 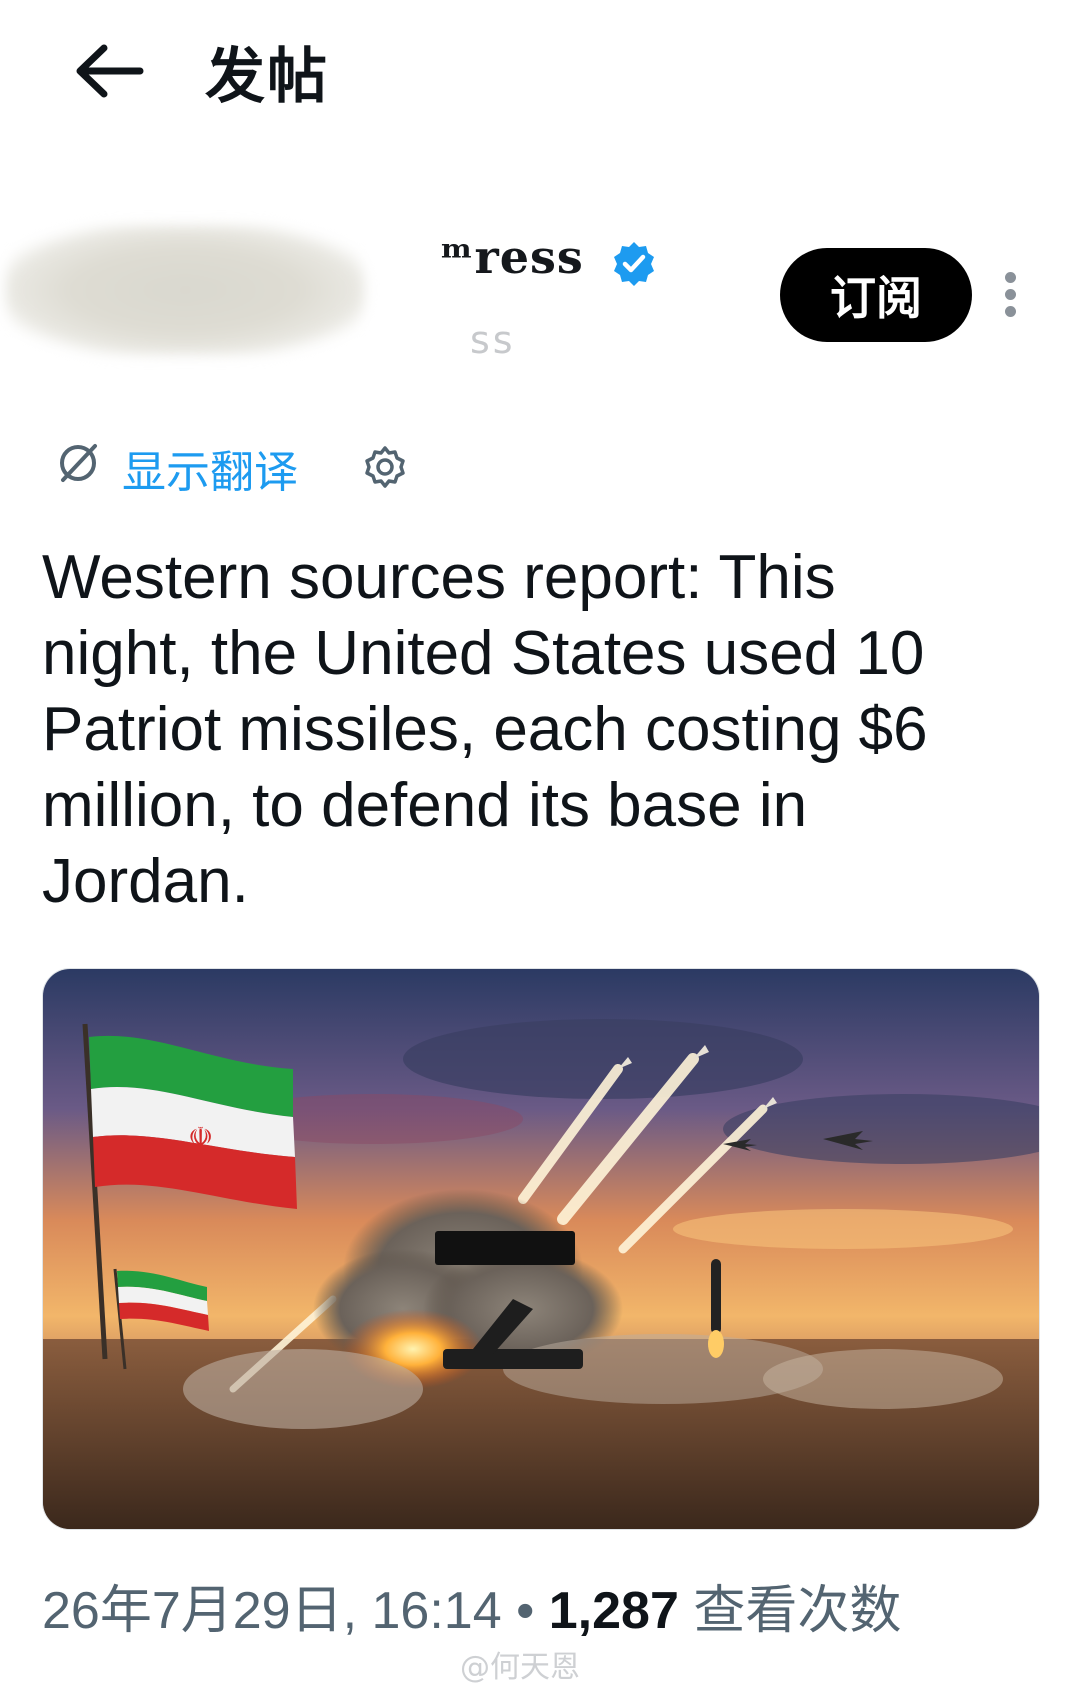 I want to click on tweet-datetime: 26年7月29日, 16:14, so click(x=272, y=1611).